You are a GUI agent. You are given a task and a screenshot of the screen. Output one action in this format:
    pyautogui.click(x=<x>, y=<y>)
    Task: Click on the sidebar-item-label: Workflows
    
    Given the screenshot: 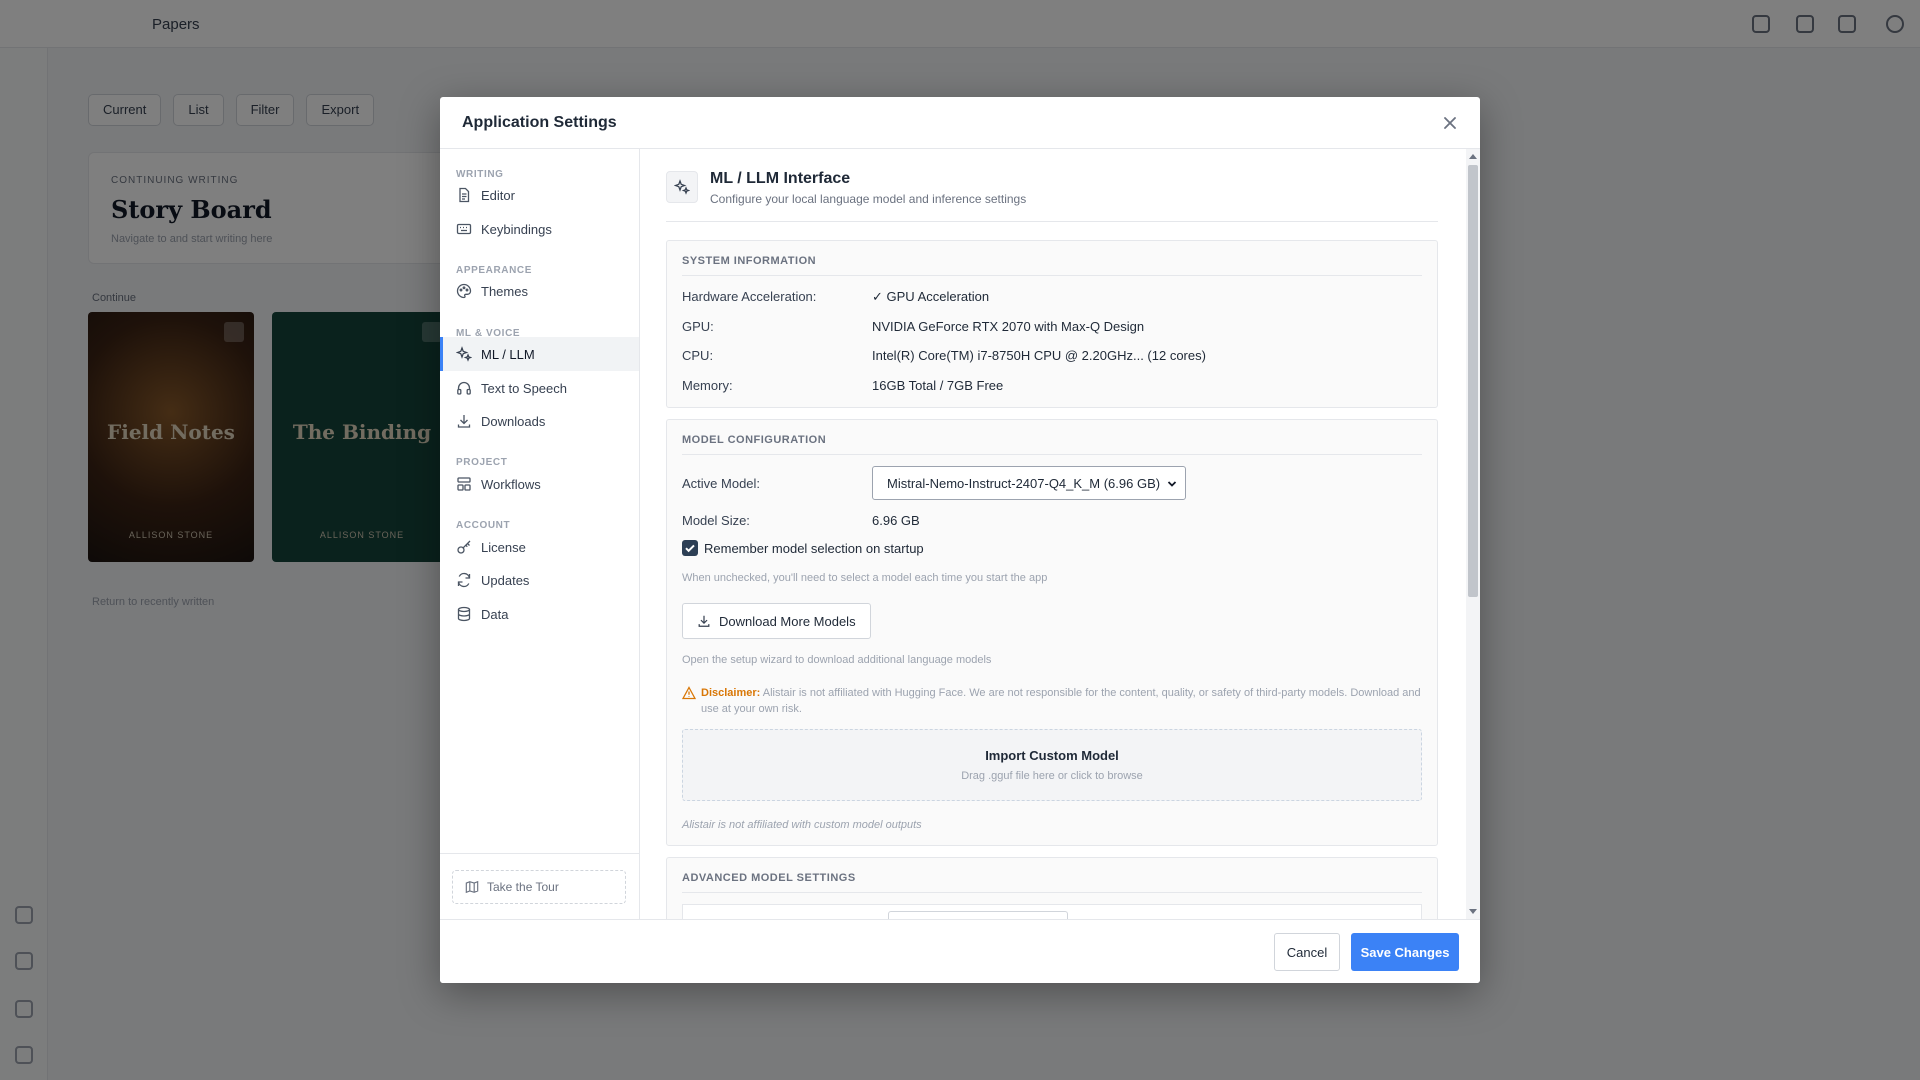 What is the action you would take?
    pyautogui.click(x=511, y=484)
    